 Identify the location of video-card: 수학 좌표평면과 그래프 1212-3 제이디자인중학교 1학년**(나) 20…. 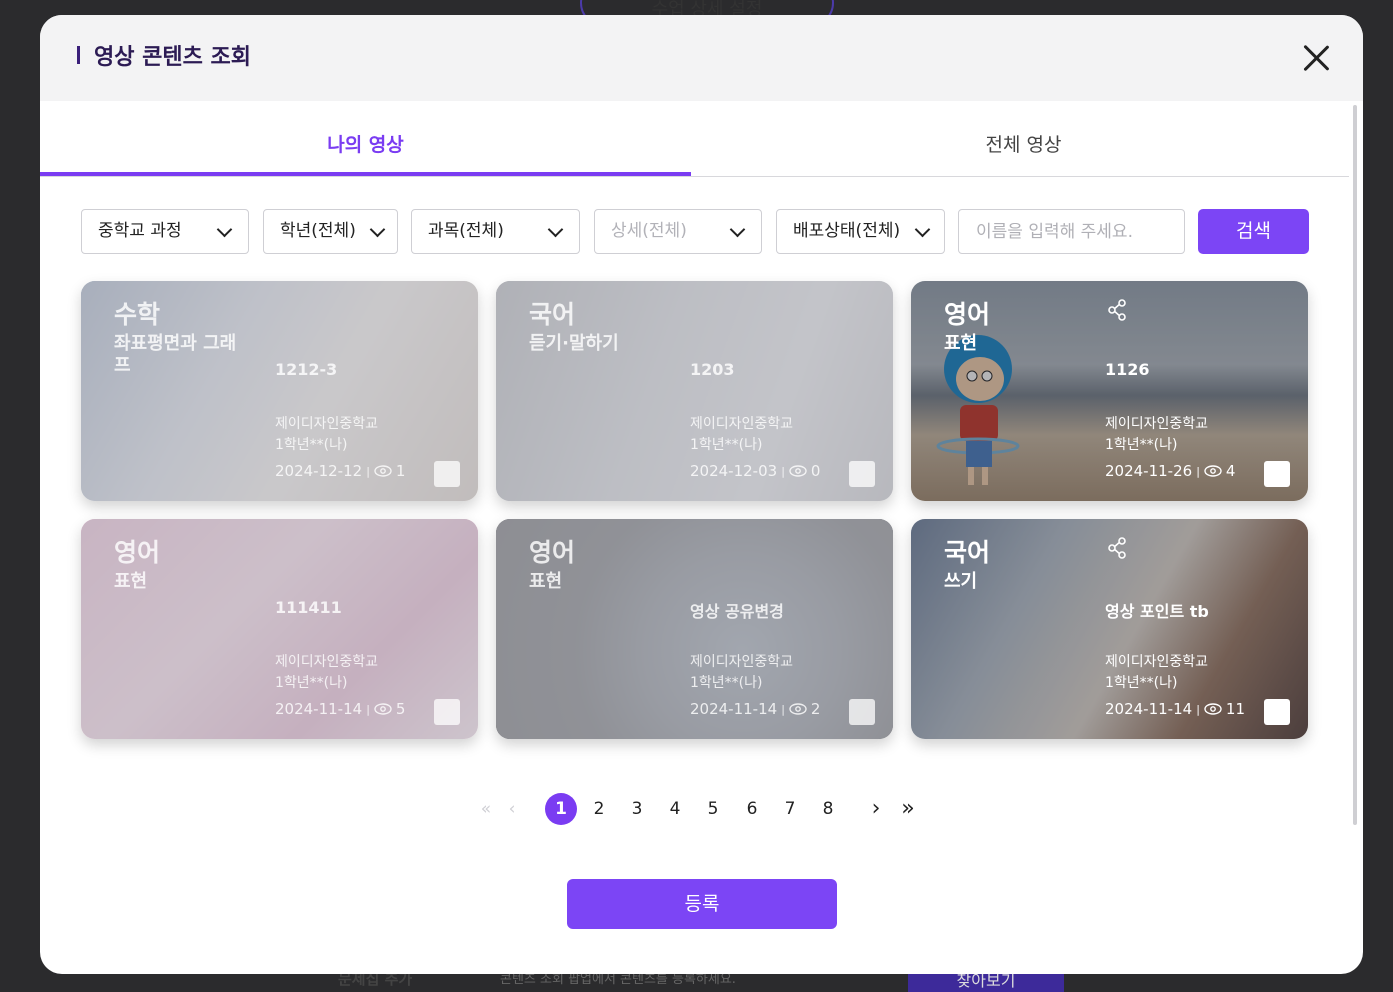
(279, 391).